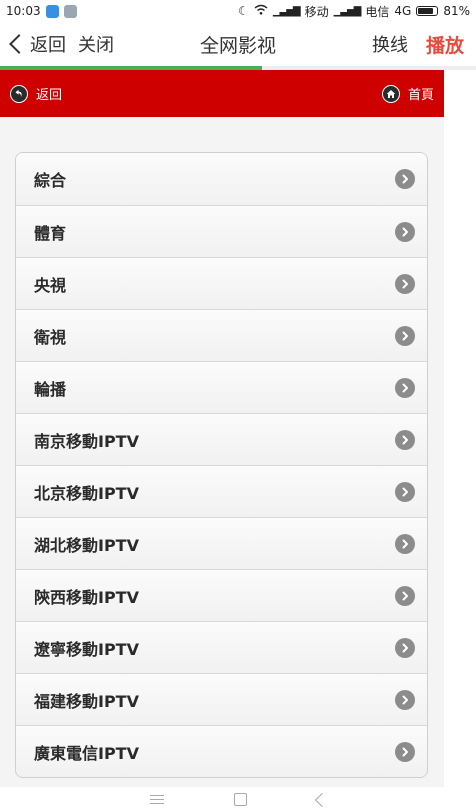 The image size is (476, 812). What do you see at coordinates (460, 428) in the screenshot?
I see `right-margin` at bounding box center [460, 428].